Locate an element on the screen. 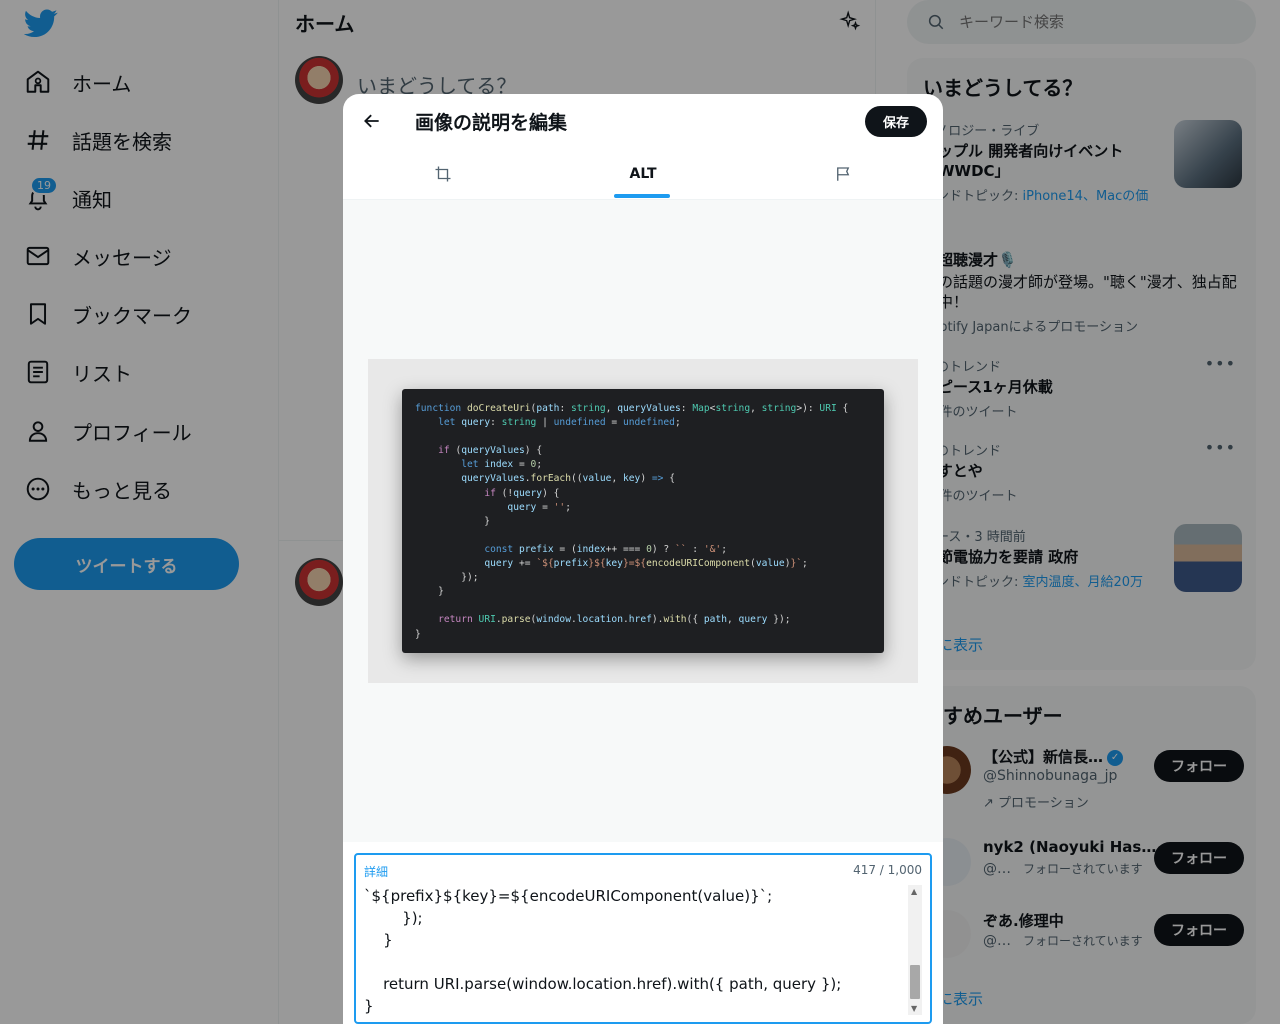 The image size is (1280, 1024). scroll-thumb is located at coordinates (915, 982).